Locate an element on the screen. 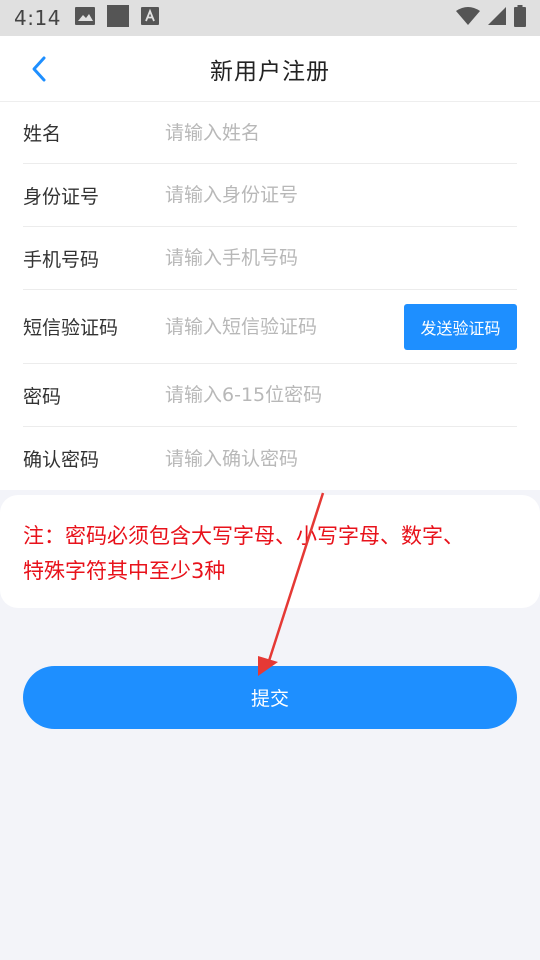 The image size is (540, 960). wifi-icon is located at coordinates (468, 18).